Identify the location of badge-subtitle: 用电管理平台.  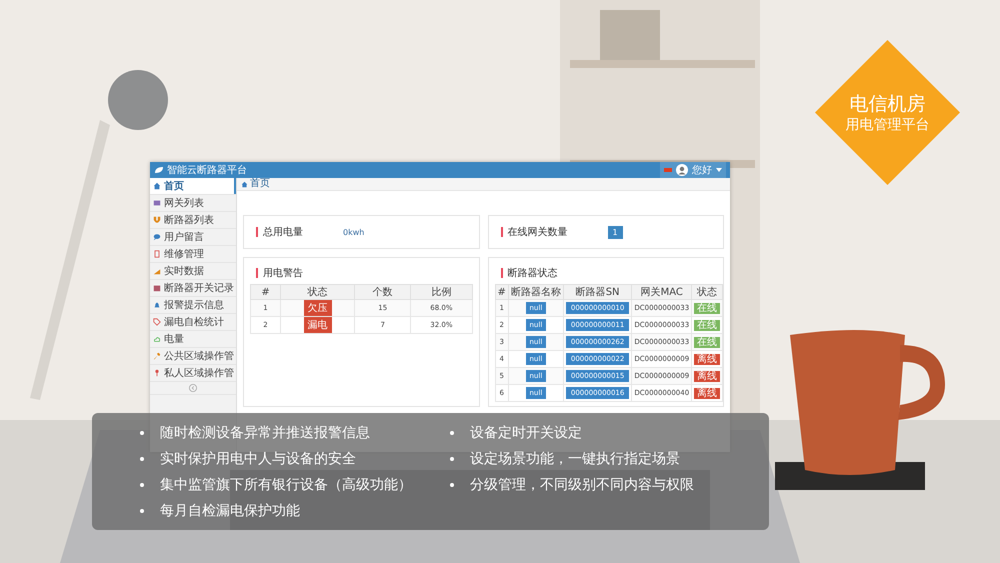
(888, 125).